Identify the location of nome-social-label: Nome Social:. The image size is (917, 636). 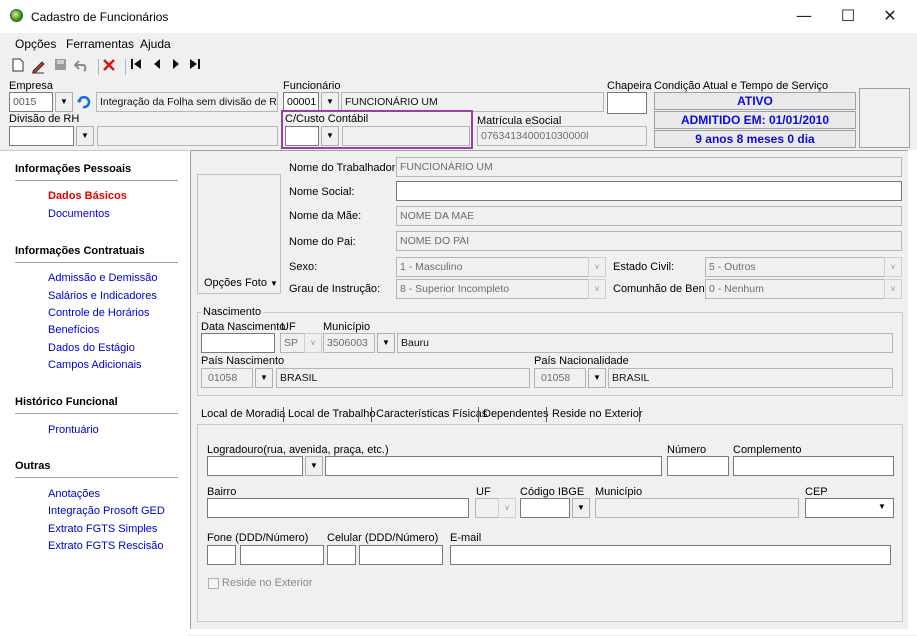
(322, 192).